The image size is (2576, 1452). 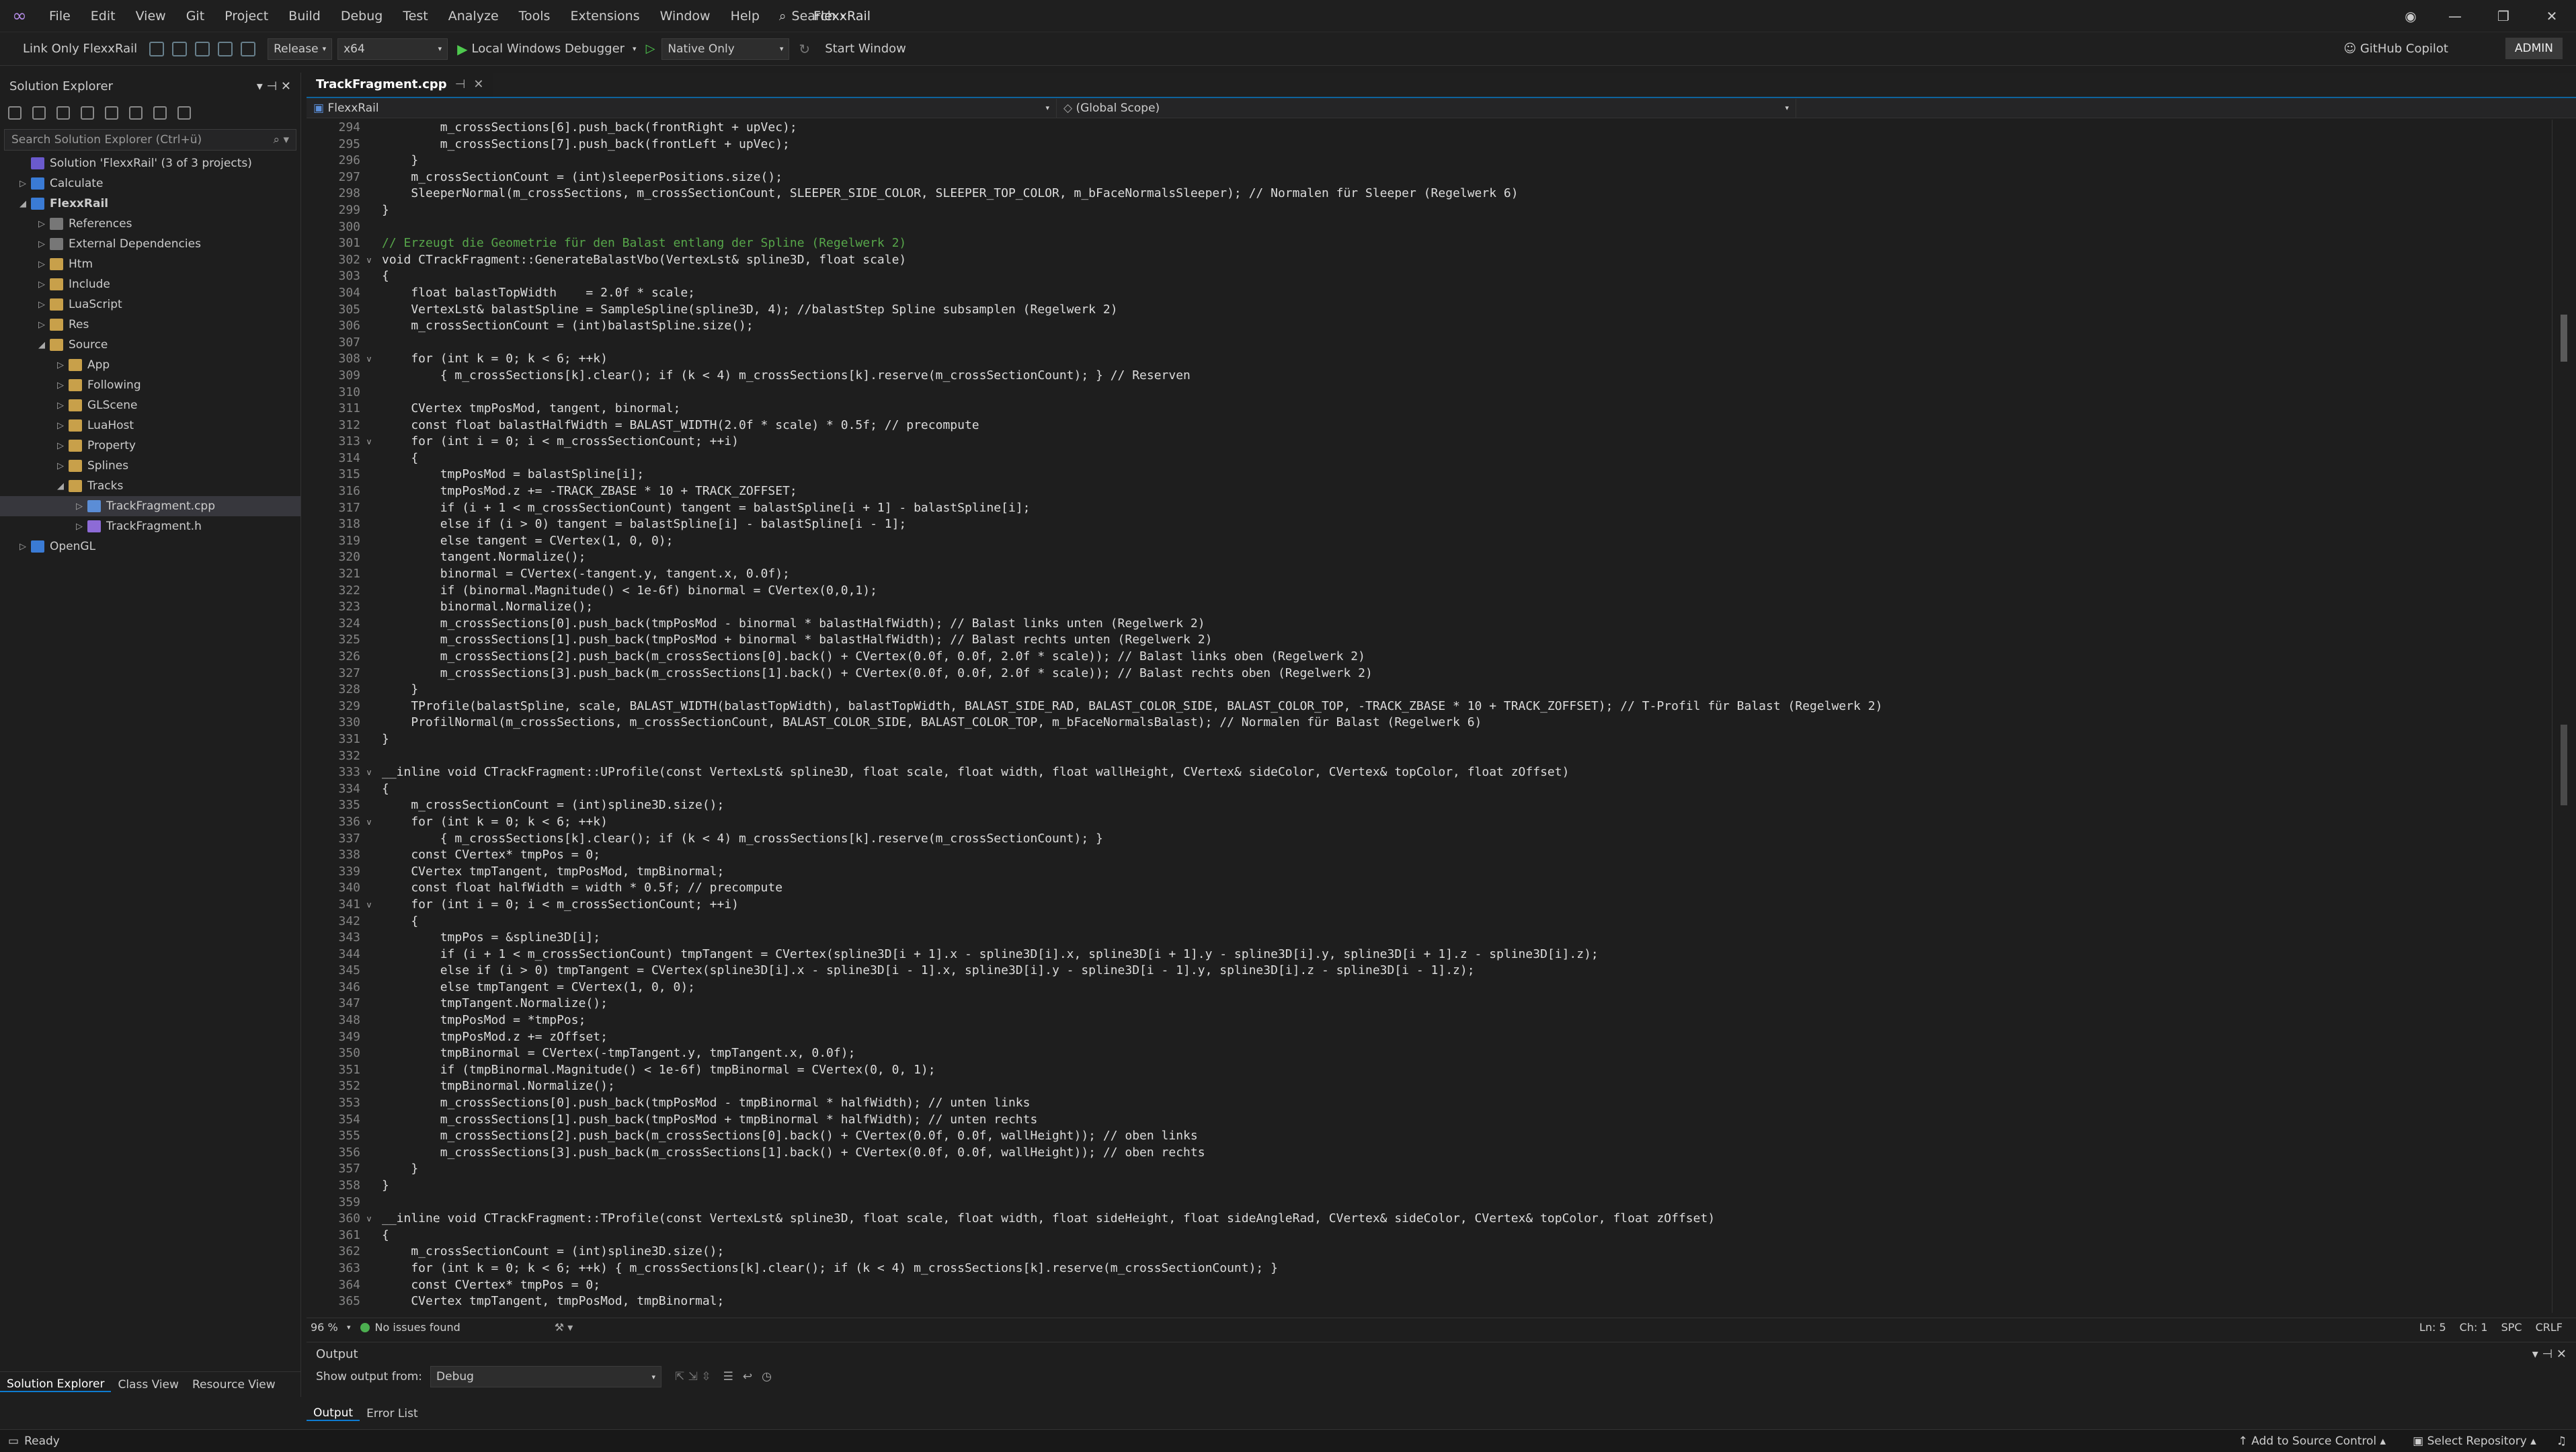 What do you see at coordinates (2511, 1327) in the screenshot?
I see `indent-mode: SPC` at bounding box center [2511, 1327].